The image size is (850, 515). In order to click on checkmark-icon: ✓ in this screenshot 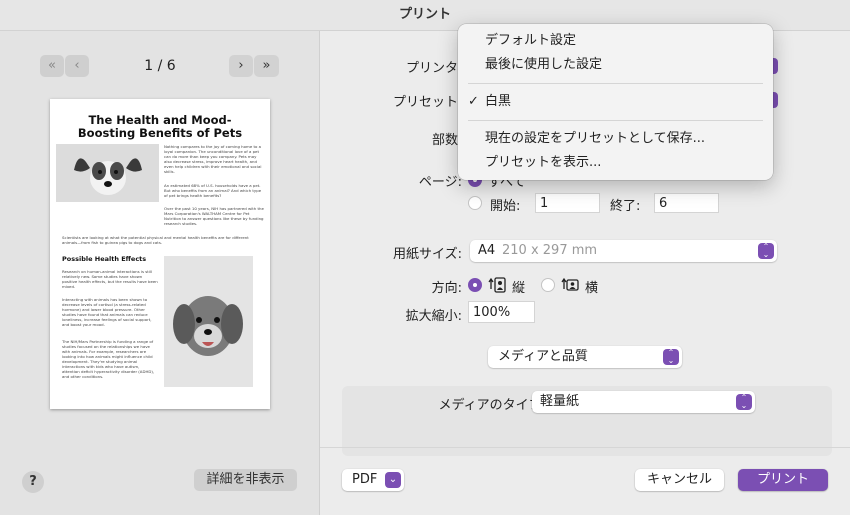, I will do `click(473, 101)`.